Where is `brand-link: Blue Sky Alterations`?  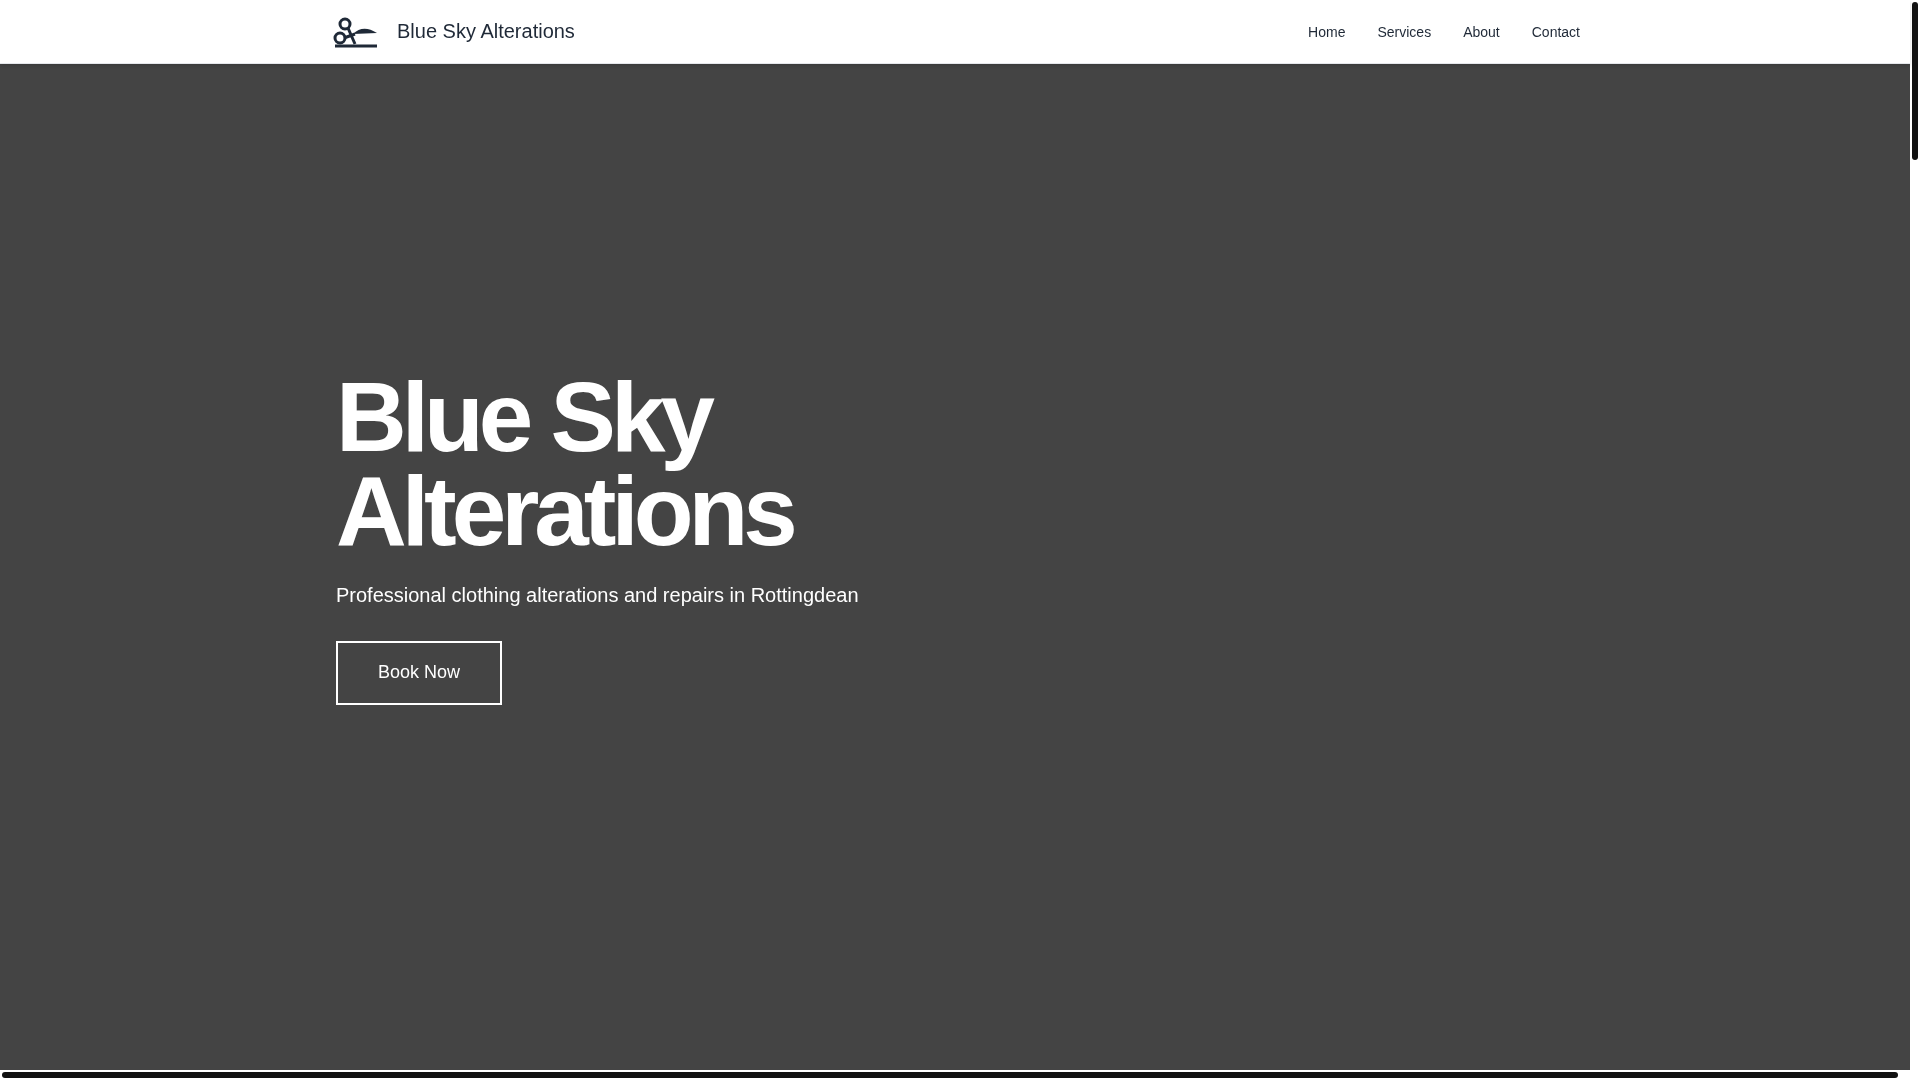 brand-link: Blue Sky Alterations is located at coordinates (486, 31).